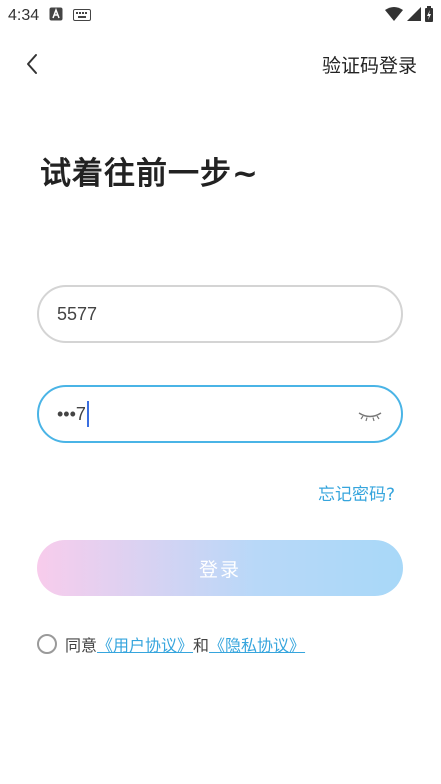  I want to click on back-button, so click(32, 64).